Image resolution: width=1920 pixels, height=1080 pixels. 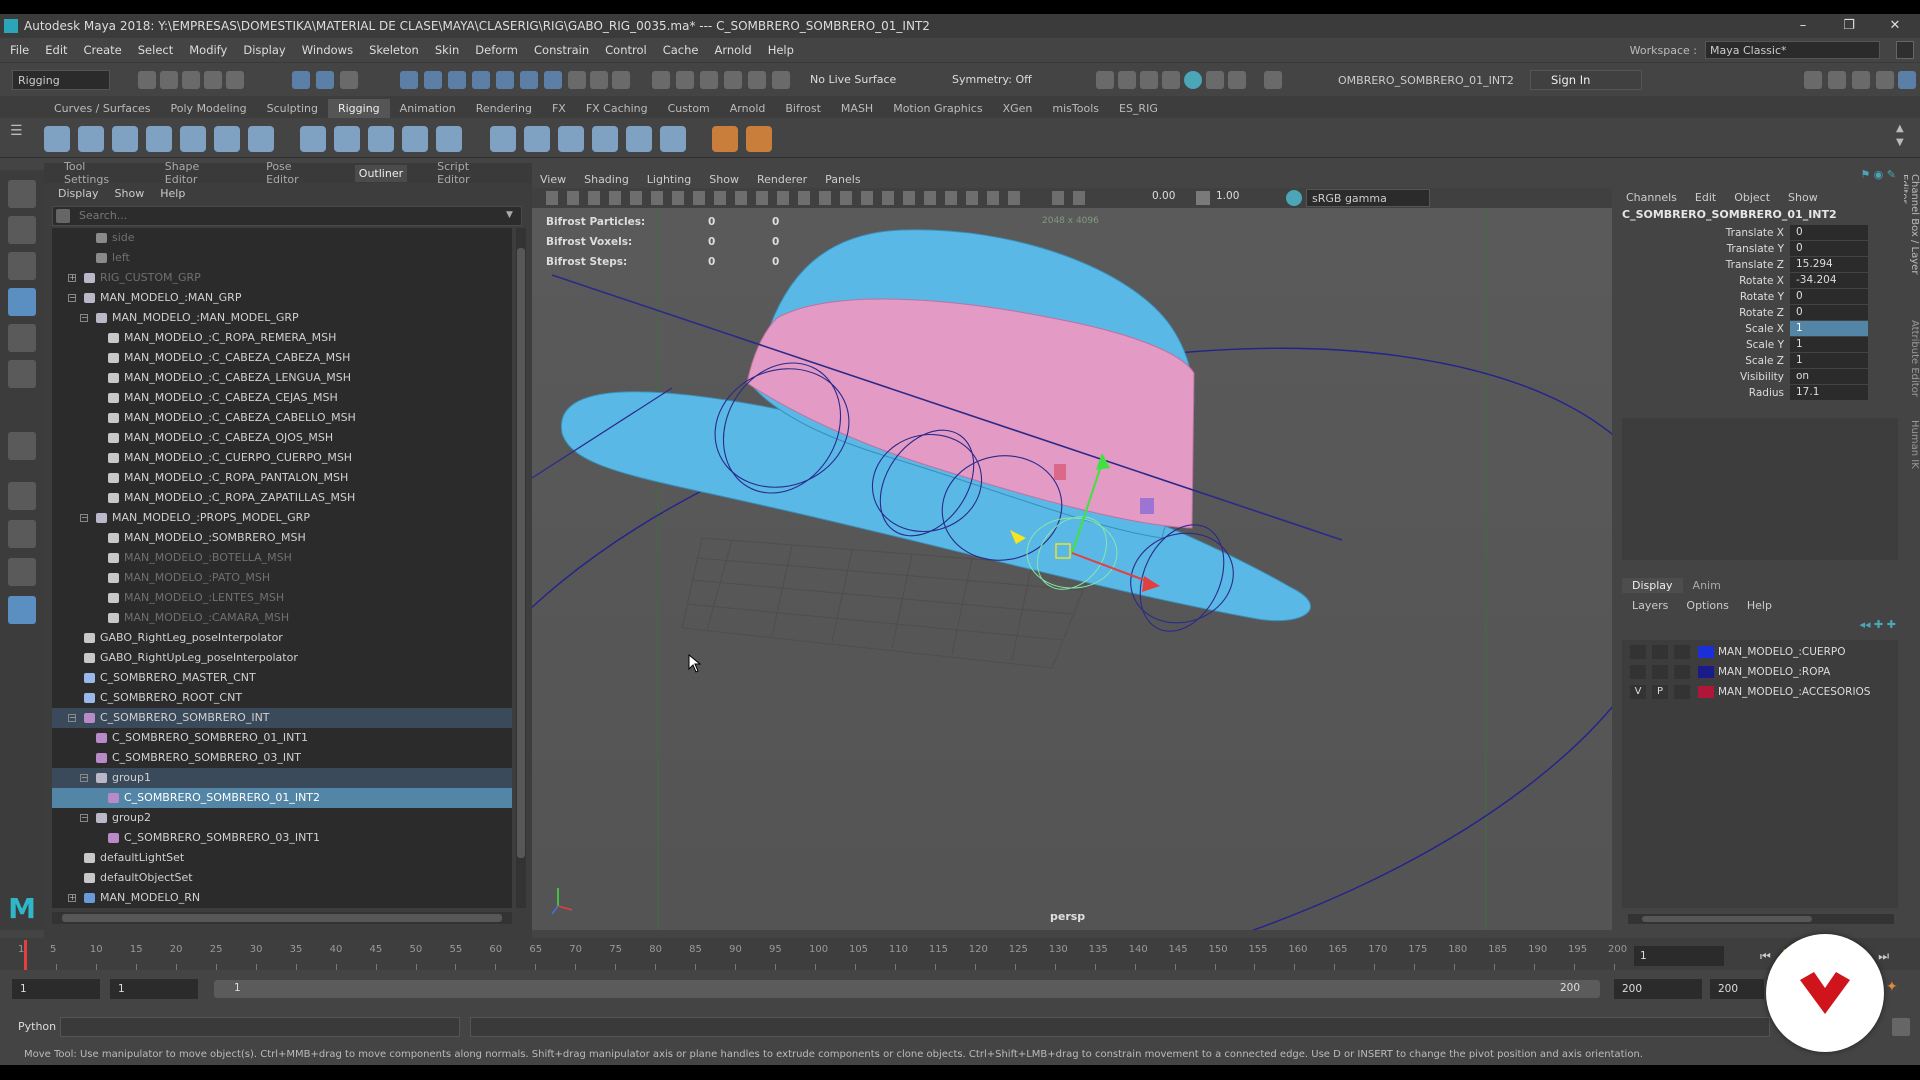 I want to click on channel-row: Radius 17.1, so click(x=1758, y=393).